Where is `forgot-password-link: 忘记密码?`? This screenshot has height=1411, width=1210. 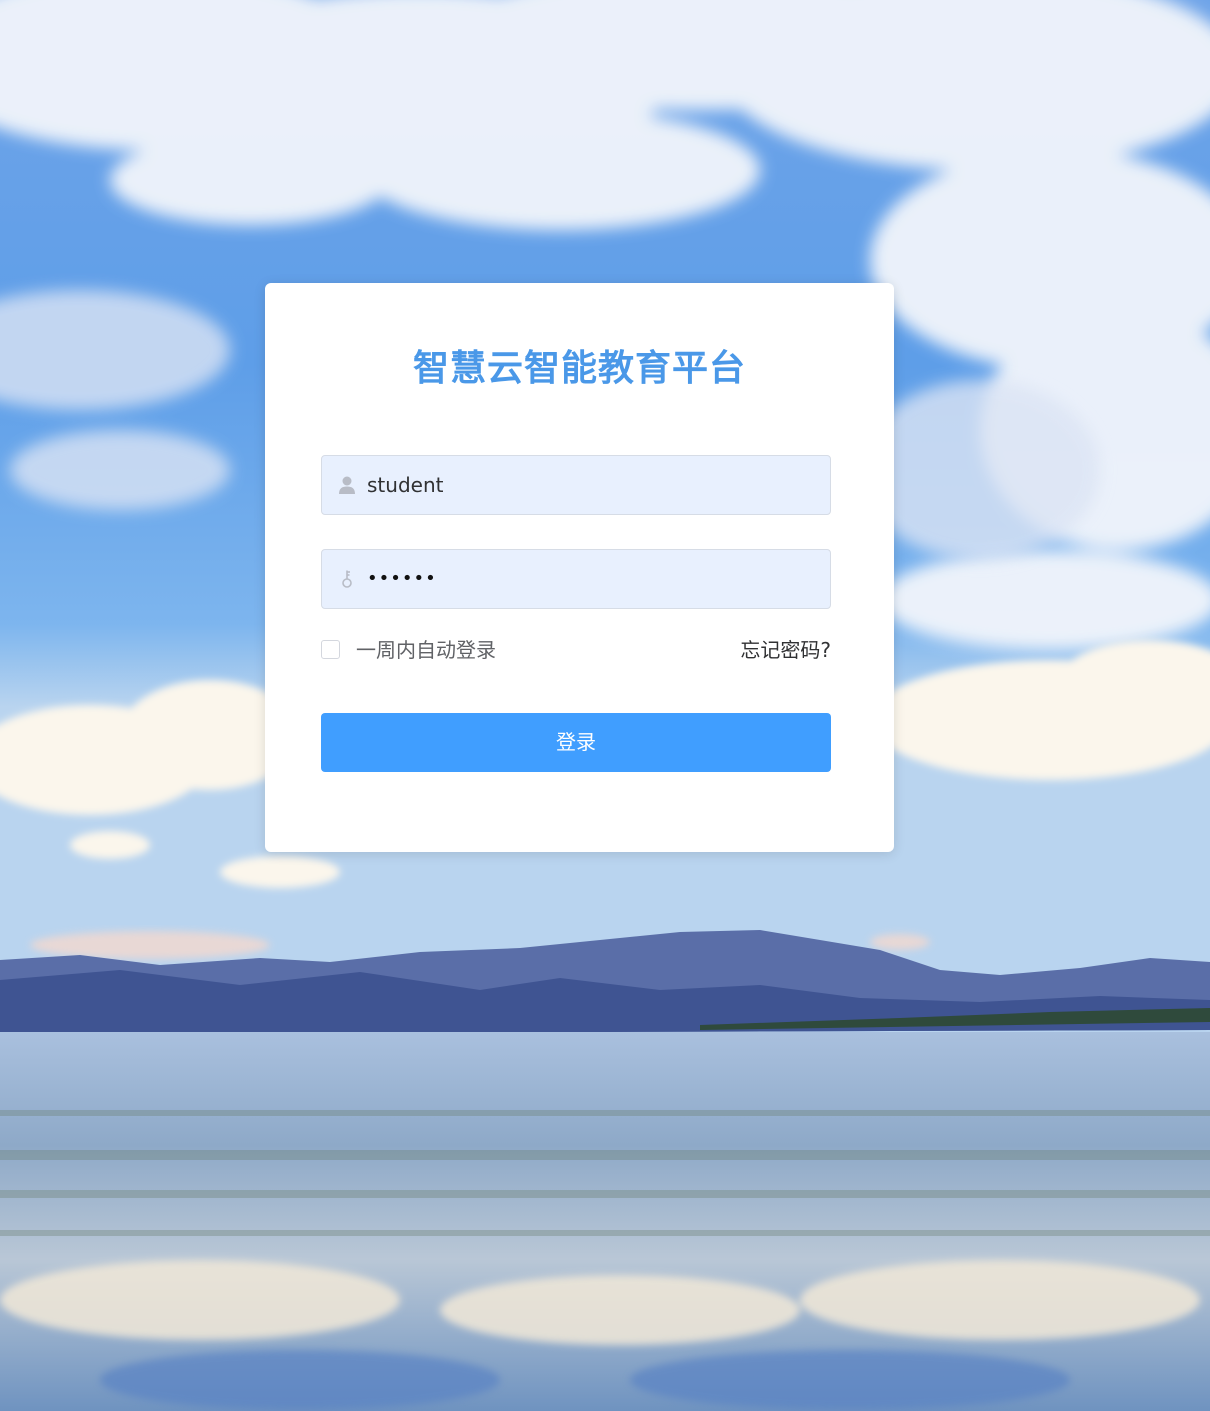
forgot-password-link: 忘记密码? is located at coordinates (785, 650).